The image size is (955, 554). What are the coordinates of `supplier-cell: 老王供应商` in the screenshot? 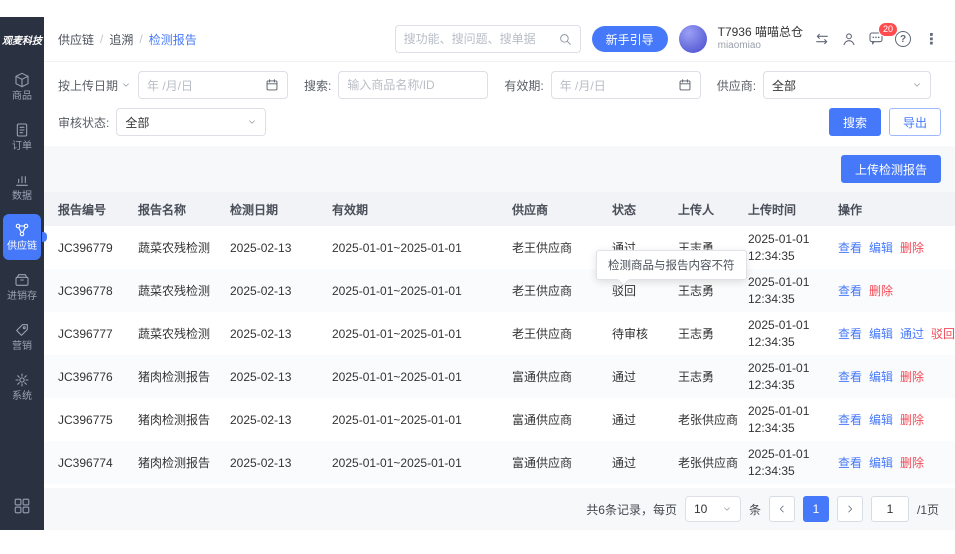 It's located at (542, 291).